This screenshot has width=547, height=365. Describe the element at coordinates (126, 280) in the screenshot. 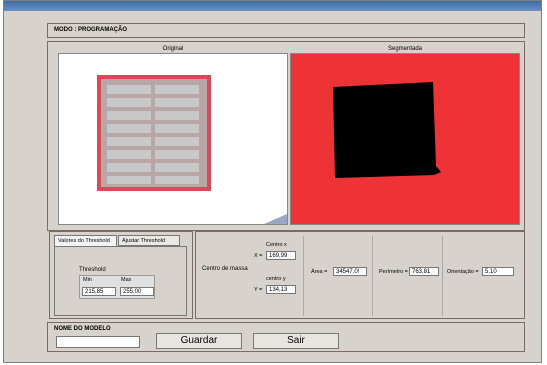

I see `max-label: Max` at that location.